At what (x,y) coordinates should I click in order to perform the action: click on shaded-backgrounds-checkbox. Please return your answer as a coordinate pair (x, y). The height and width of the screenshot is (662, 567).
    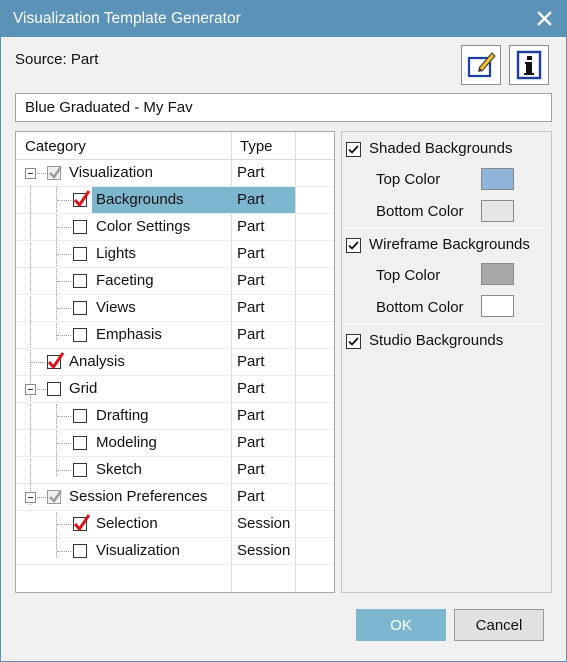
    Looking at the image, I should click on (353, 149).